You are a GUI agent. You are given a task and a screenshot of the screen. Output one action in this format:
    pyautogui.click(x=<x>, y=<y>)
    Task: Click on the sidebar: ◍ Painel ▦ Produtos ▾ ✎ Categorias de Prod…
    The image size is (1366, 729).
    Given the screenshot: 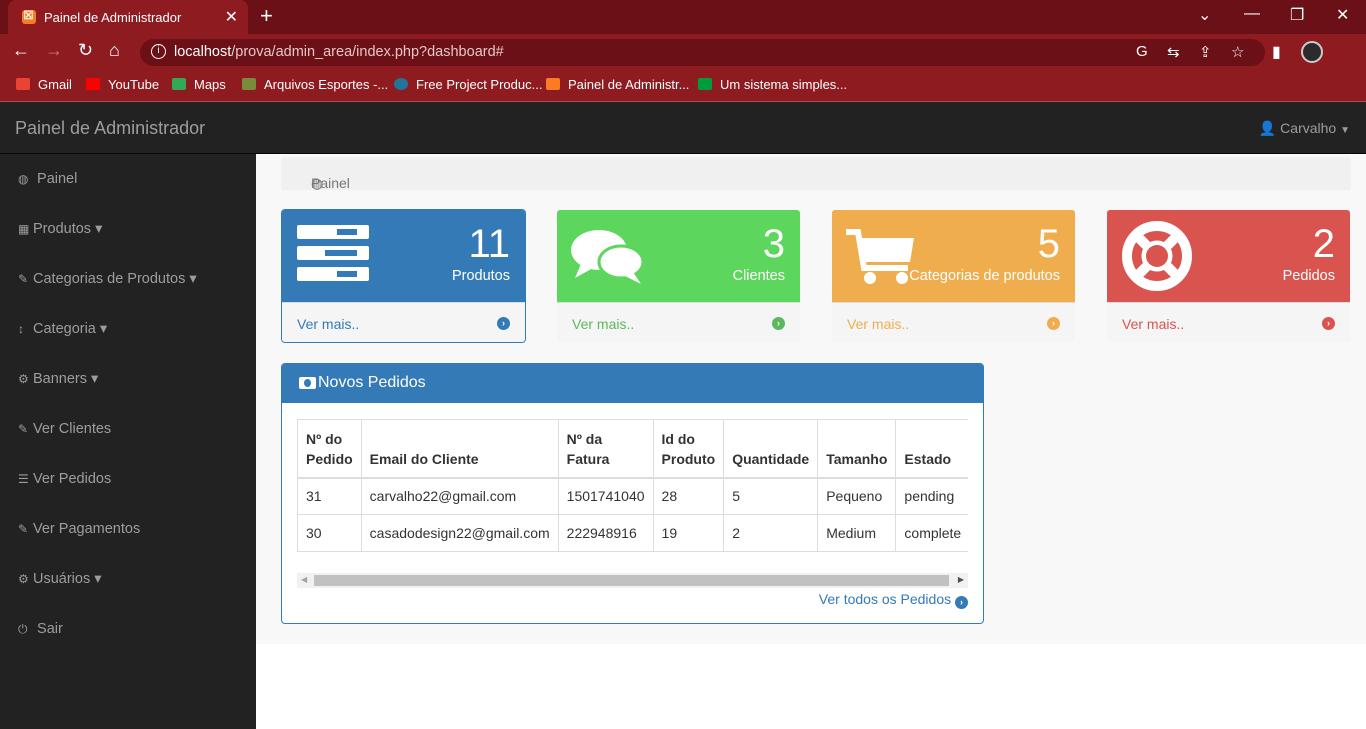 What is the action you would take?
    pyautogui.click(x=128, y=441)
    